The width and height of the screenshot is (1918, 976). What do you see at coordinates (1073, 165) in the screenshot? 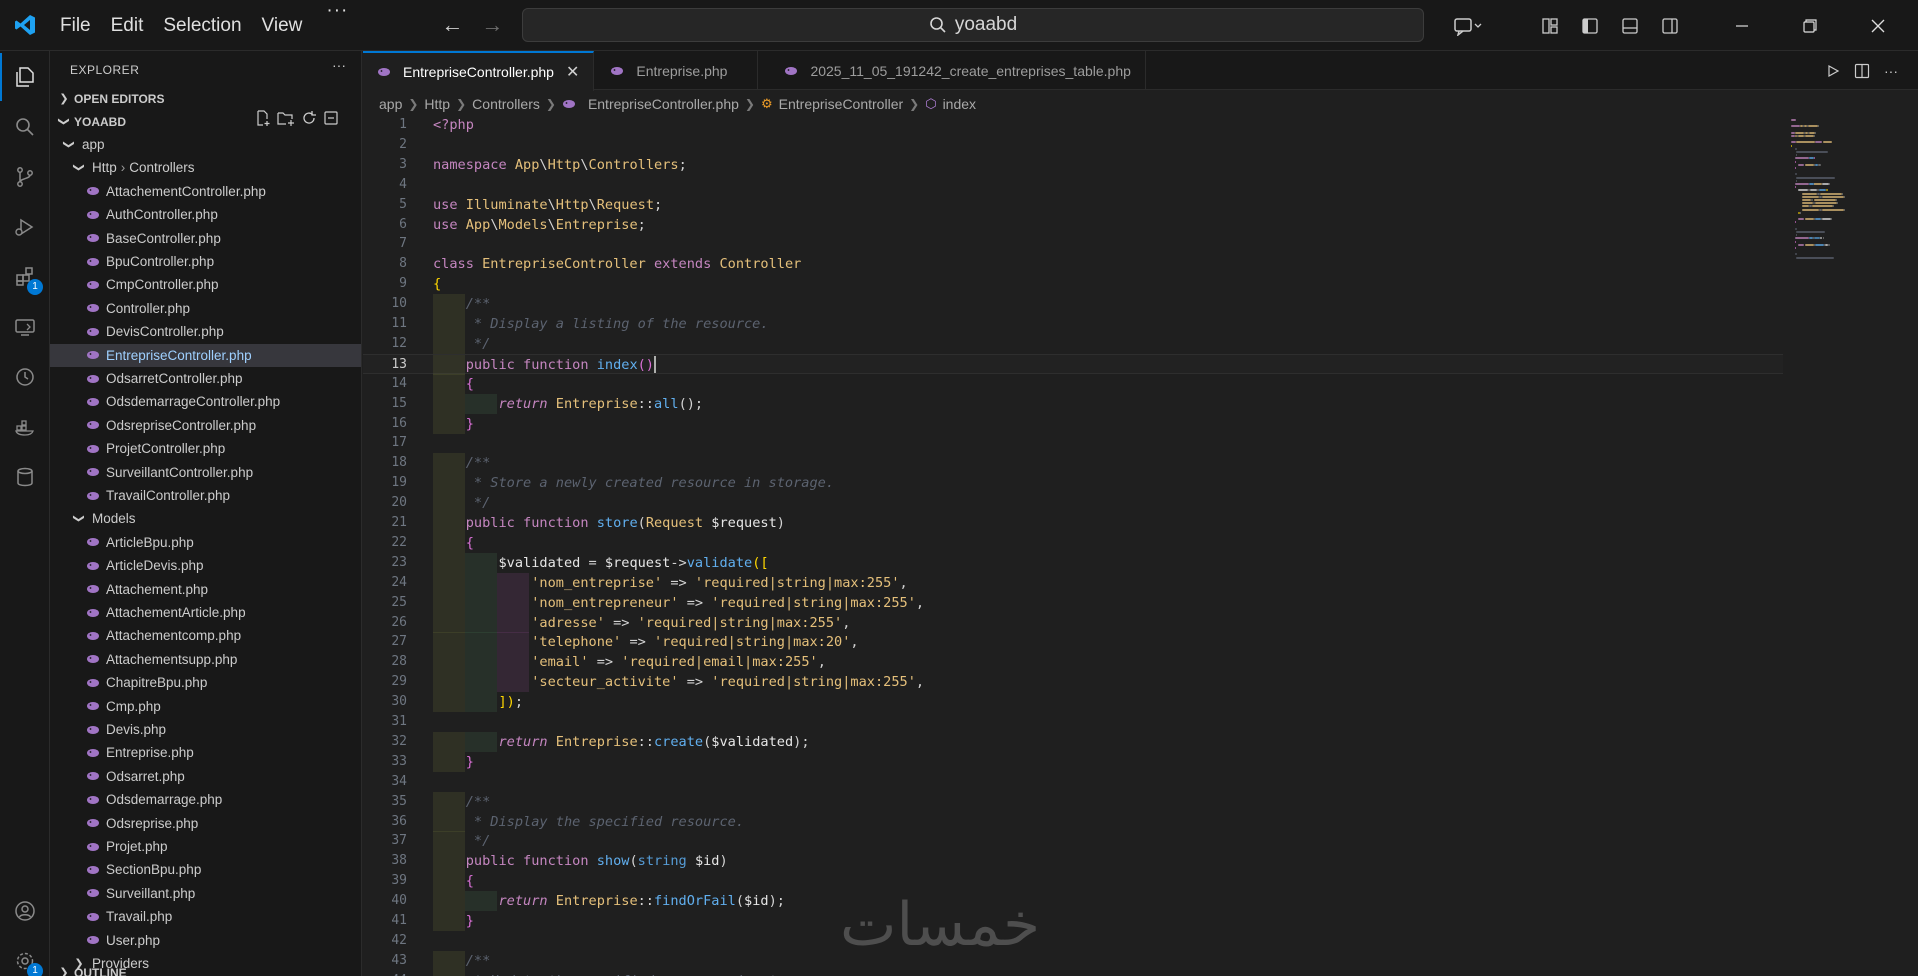
I see `code-line: 3 namespace App\Http\Controllers;` at bounding box center [1073, 165].